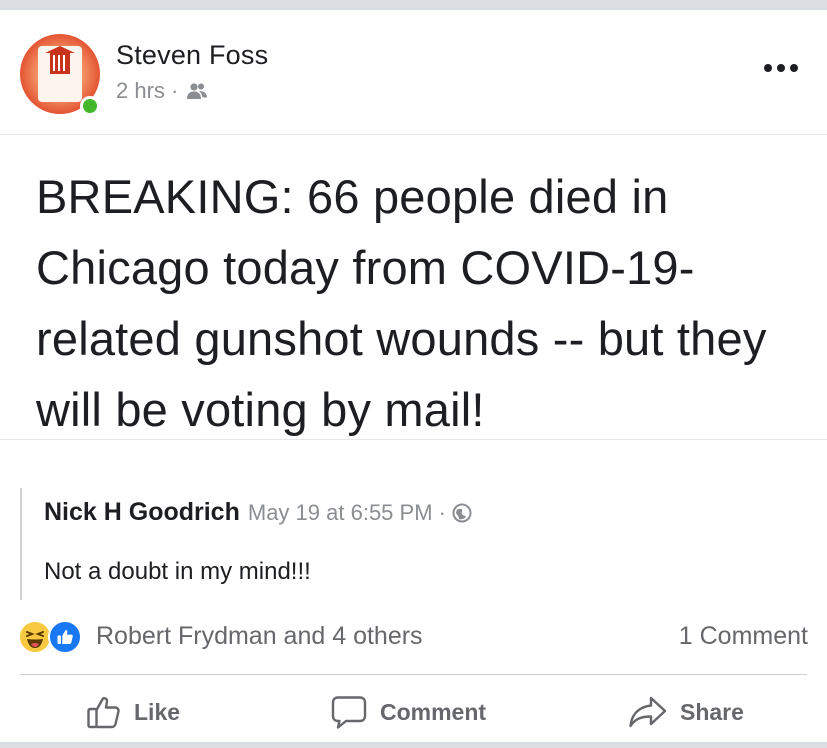  I want to click on post-timestamp: 2 hrs ·, so click(147, 91).